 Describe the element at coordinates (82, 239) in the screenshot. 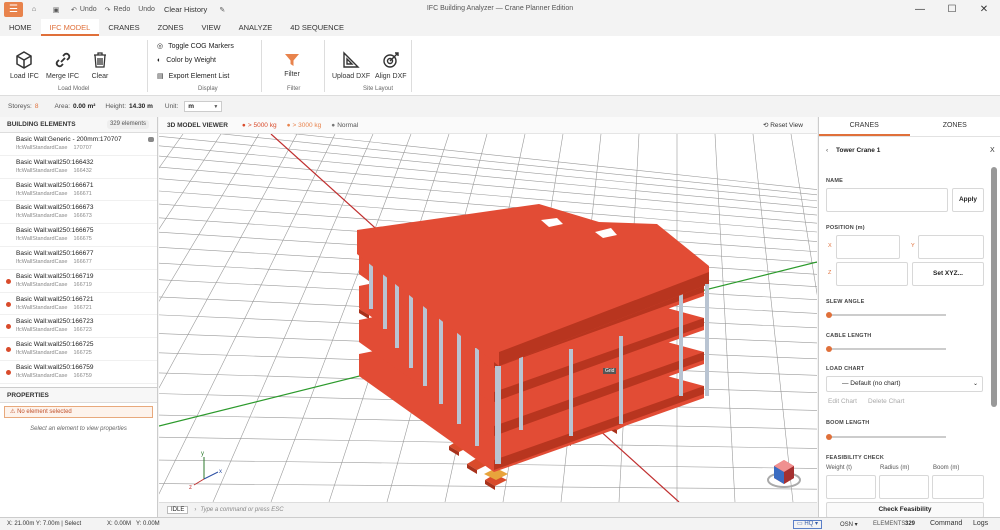

I see `element-id: 166675` at that location.